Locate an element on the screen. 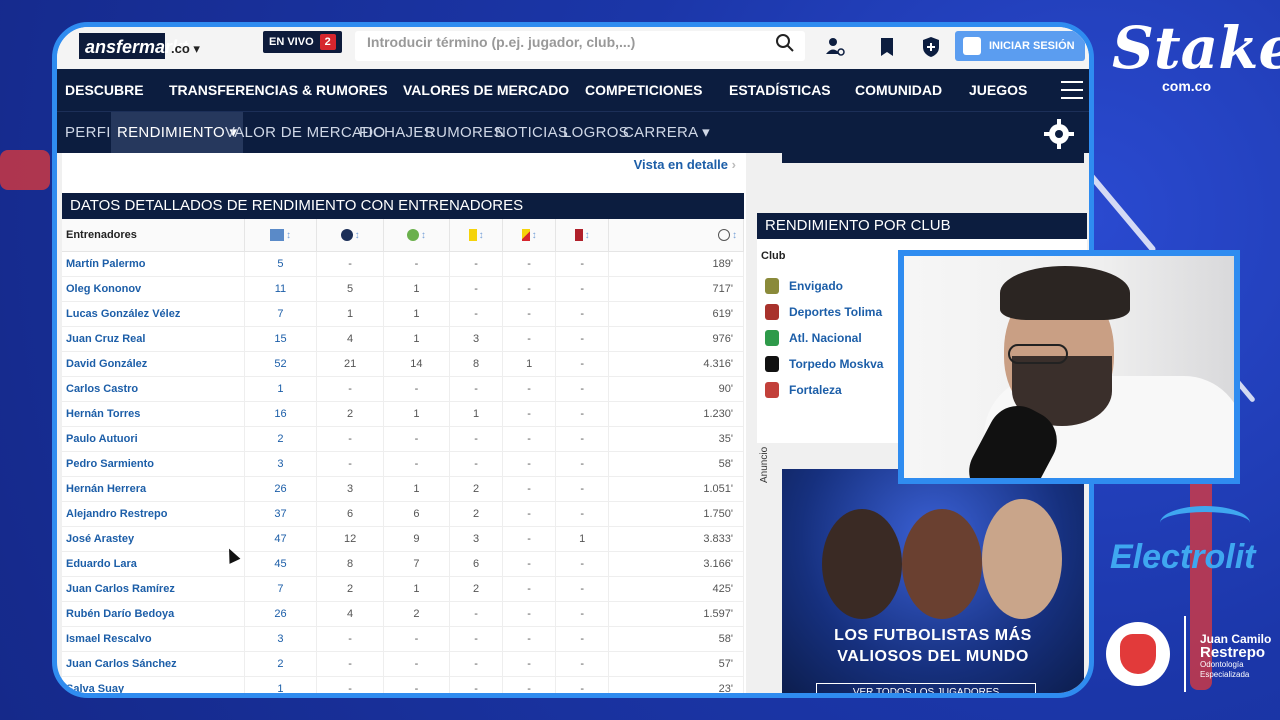 This screenshot has width=1280, height=720. coach-name-link: Juan Cruz Real is located at coordinates (153, 339).